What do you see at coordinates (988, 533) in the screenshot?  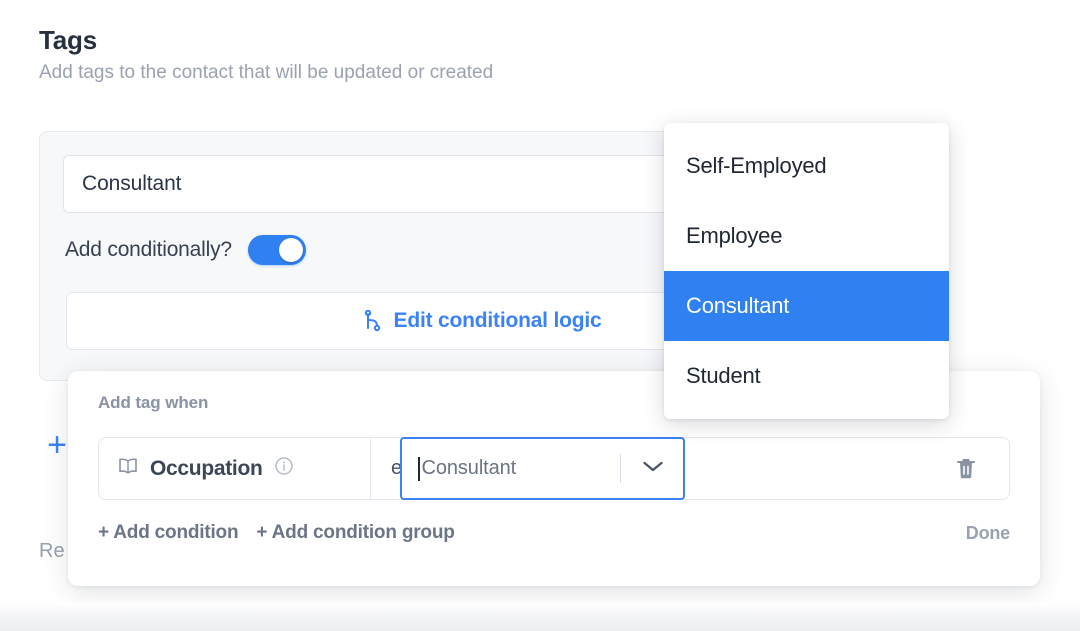 I see `done-button: Done` at bounding box center [988, 533].